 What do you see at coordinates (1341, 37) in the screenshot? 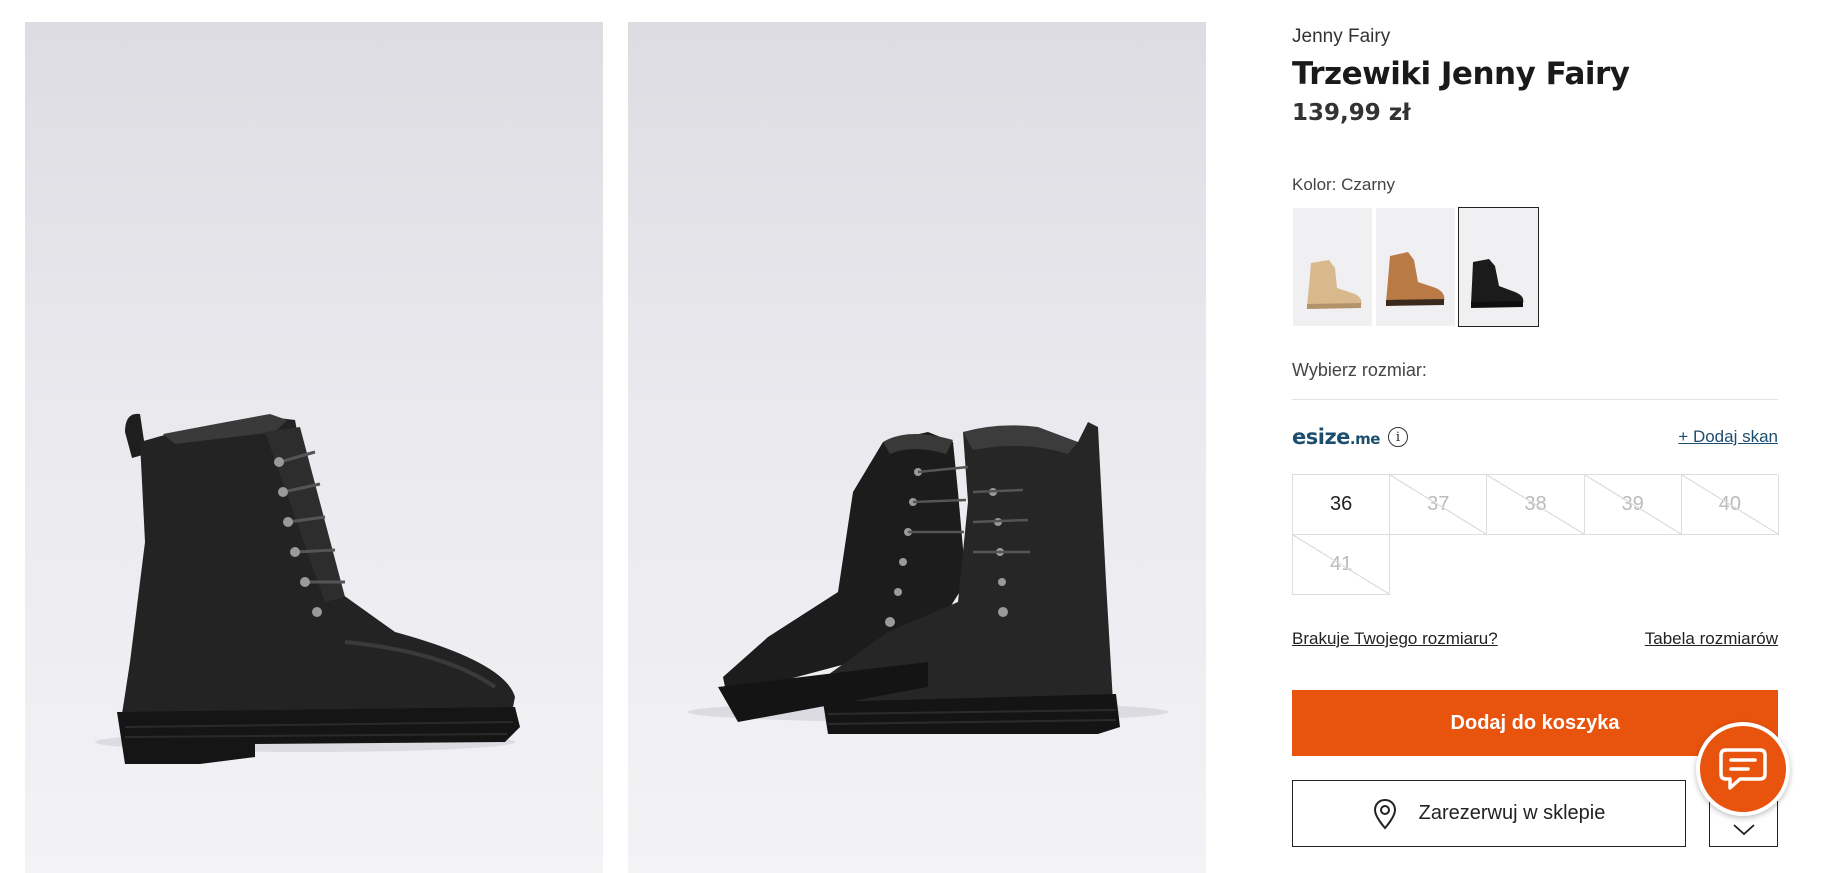
I see `product-brand: Jenny Fairy` at bounding box center [1341, 37].